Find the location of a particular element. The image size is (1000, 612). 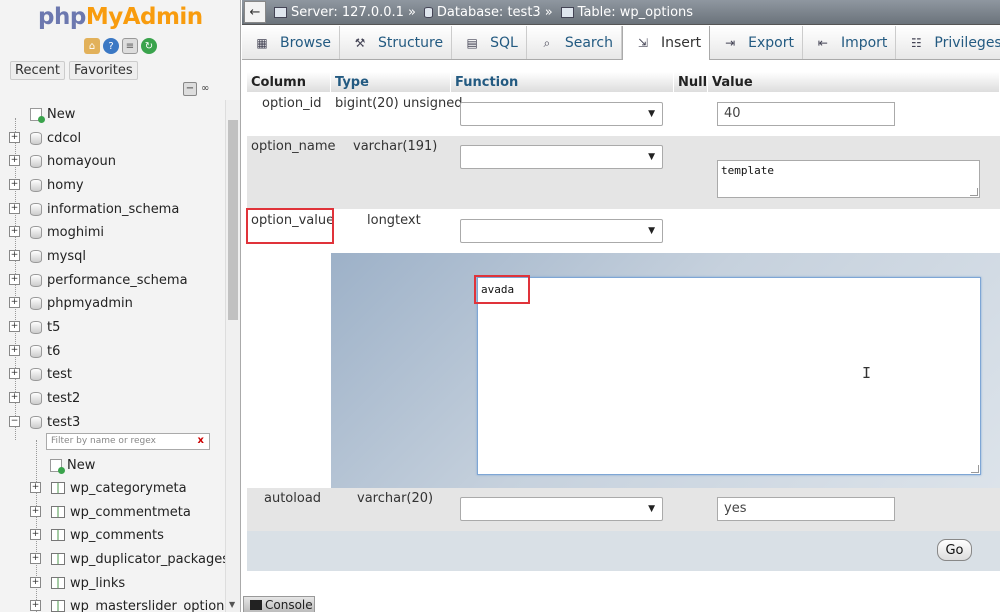

favorites-button: Favorites is located at coordinates (103, 70).